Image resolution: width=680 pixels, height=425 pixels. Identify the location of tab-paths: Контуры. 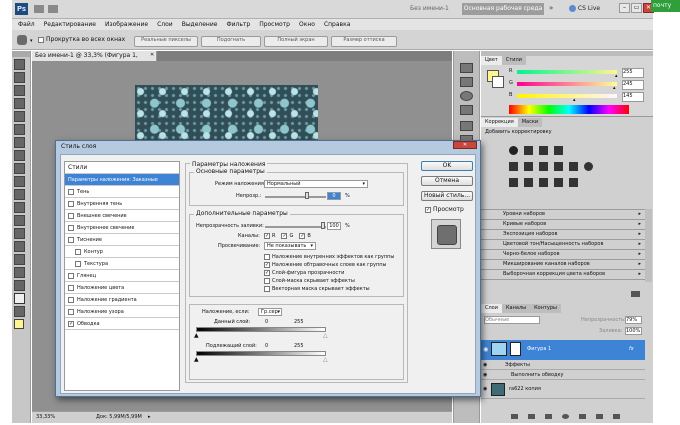
(545, 308).